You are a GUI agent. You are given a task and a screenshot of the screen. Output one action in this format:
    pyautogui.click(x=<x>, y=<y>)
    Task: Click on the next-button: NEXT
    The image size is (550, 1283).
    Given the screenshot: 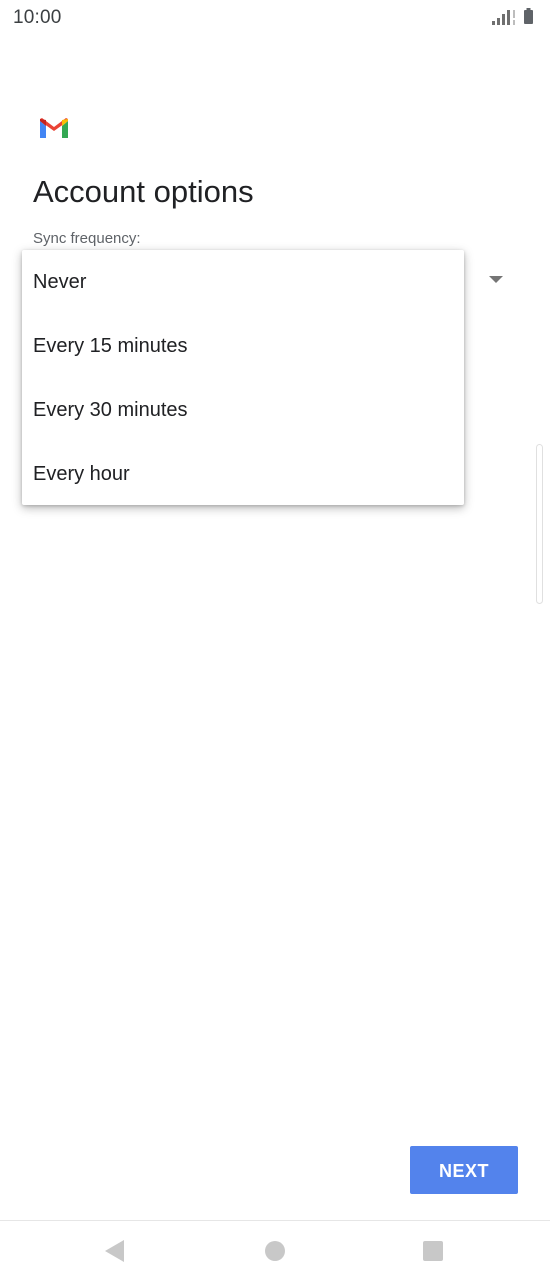 What is the action you would take?
    pyautogui.click(x=464, y=1170)
    